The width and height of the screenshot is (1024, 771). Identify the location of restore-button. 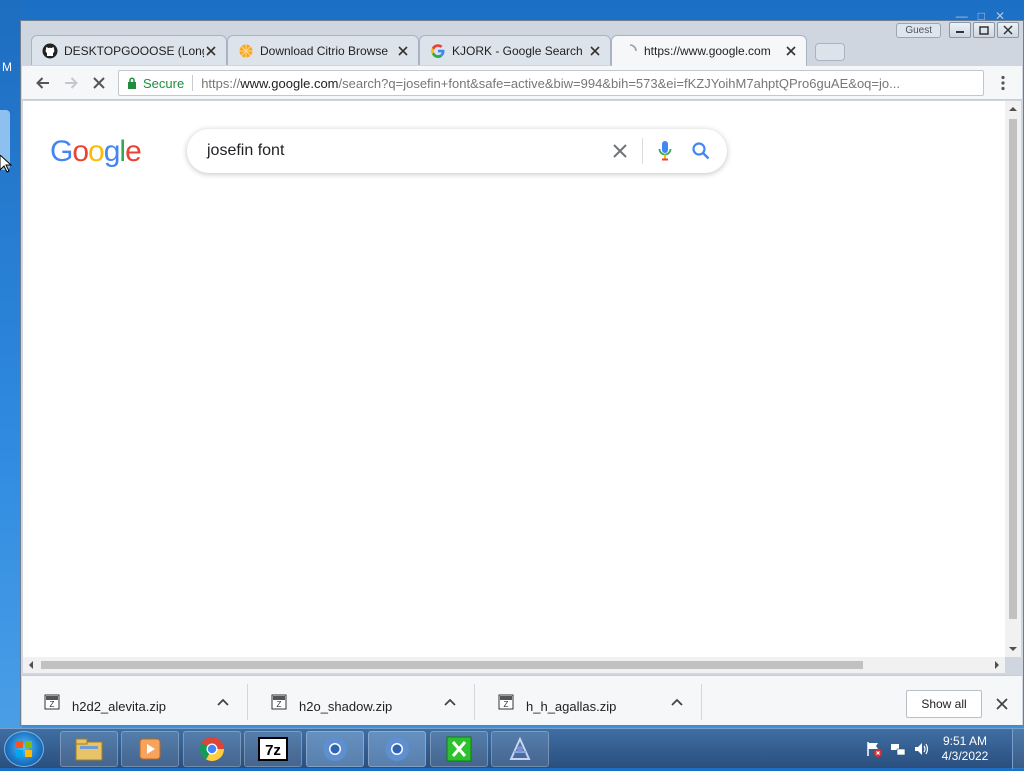
(984, 30).